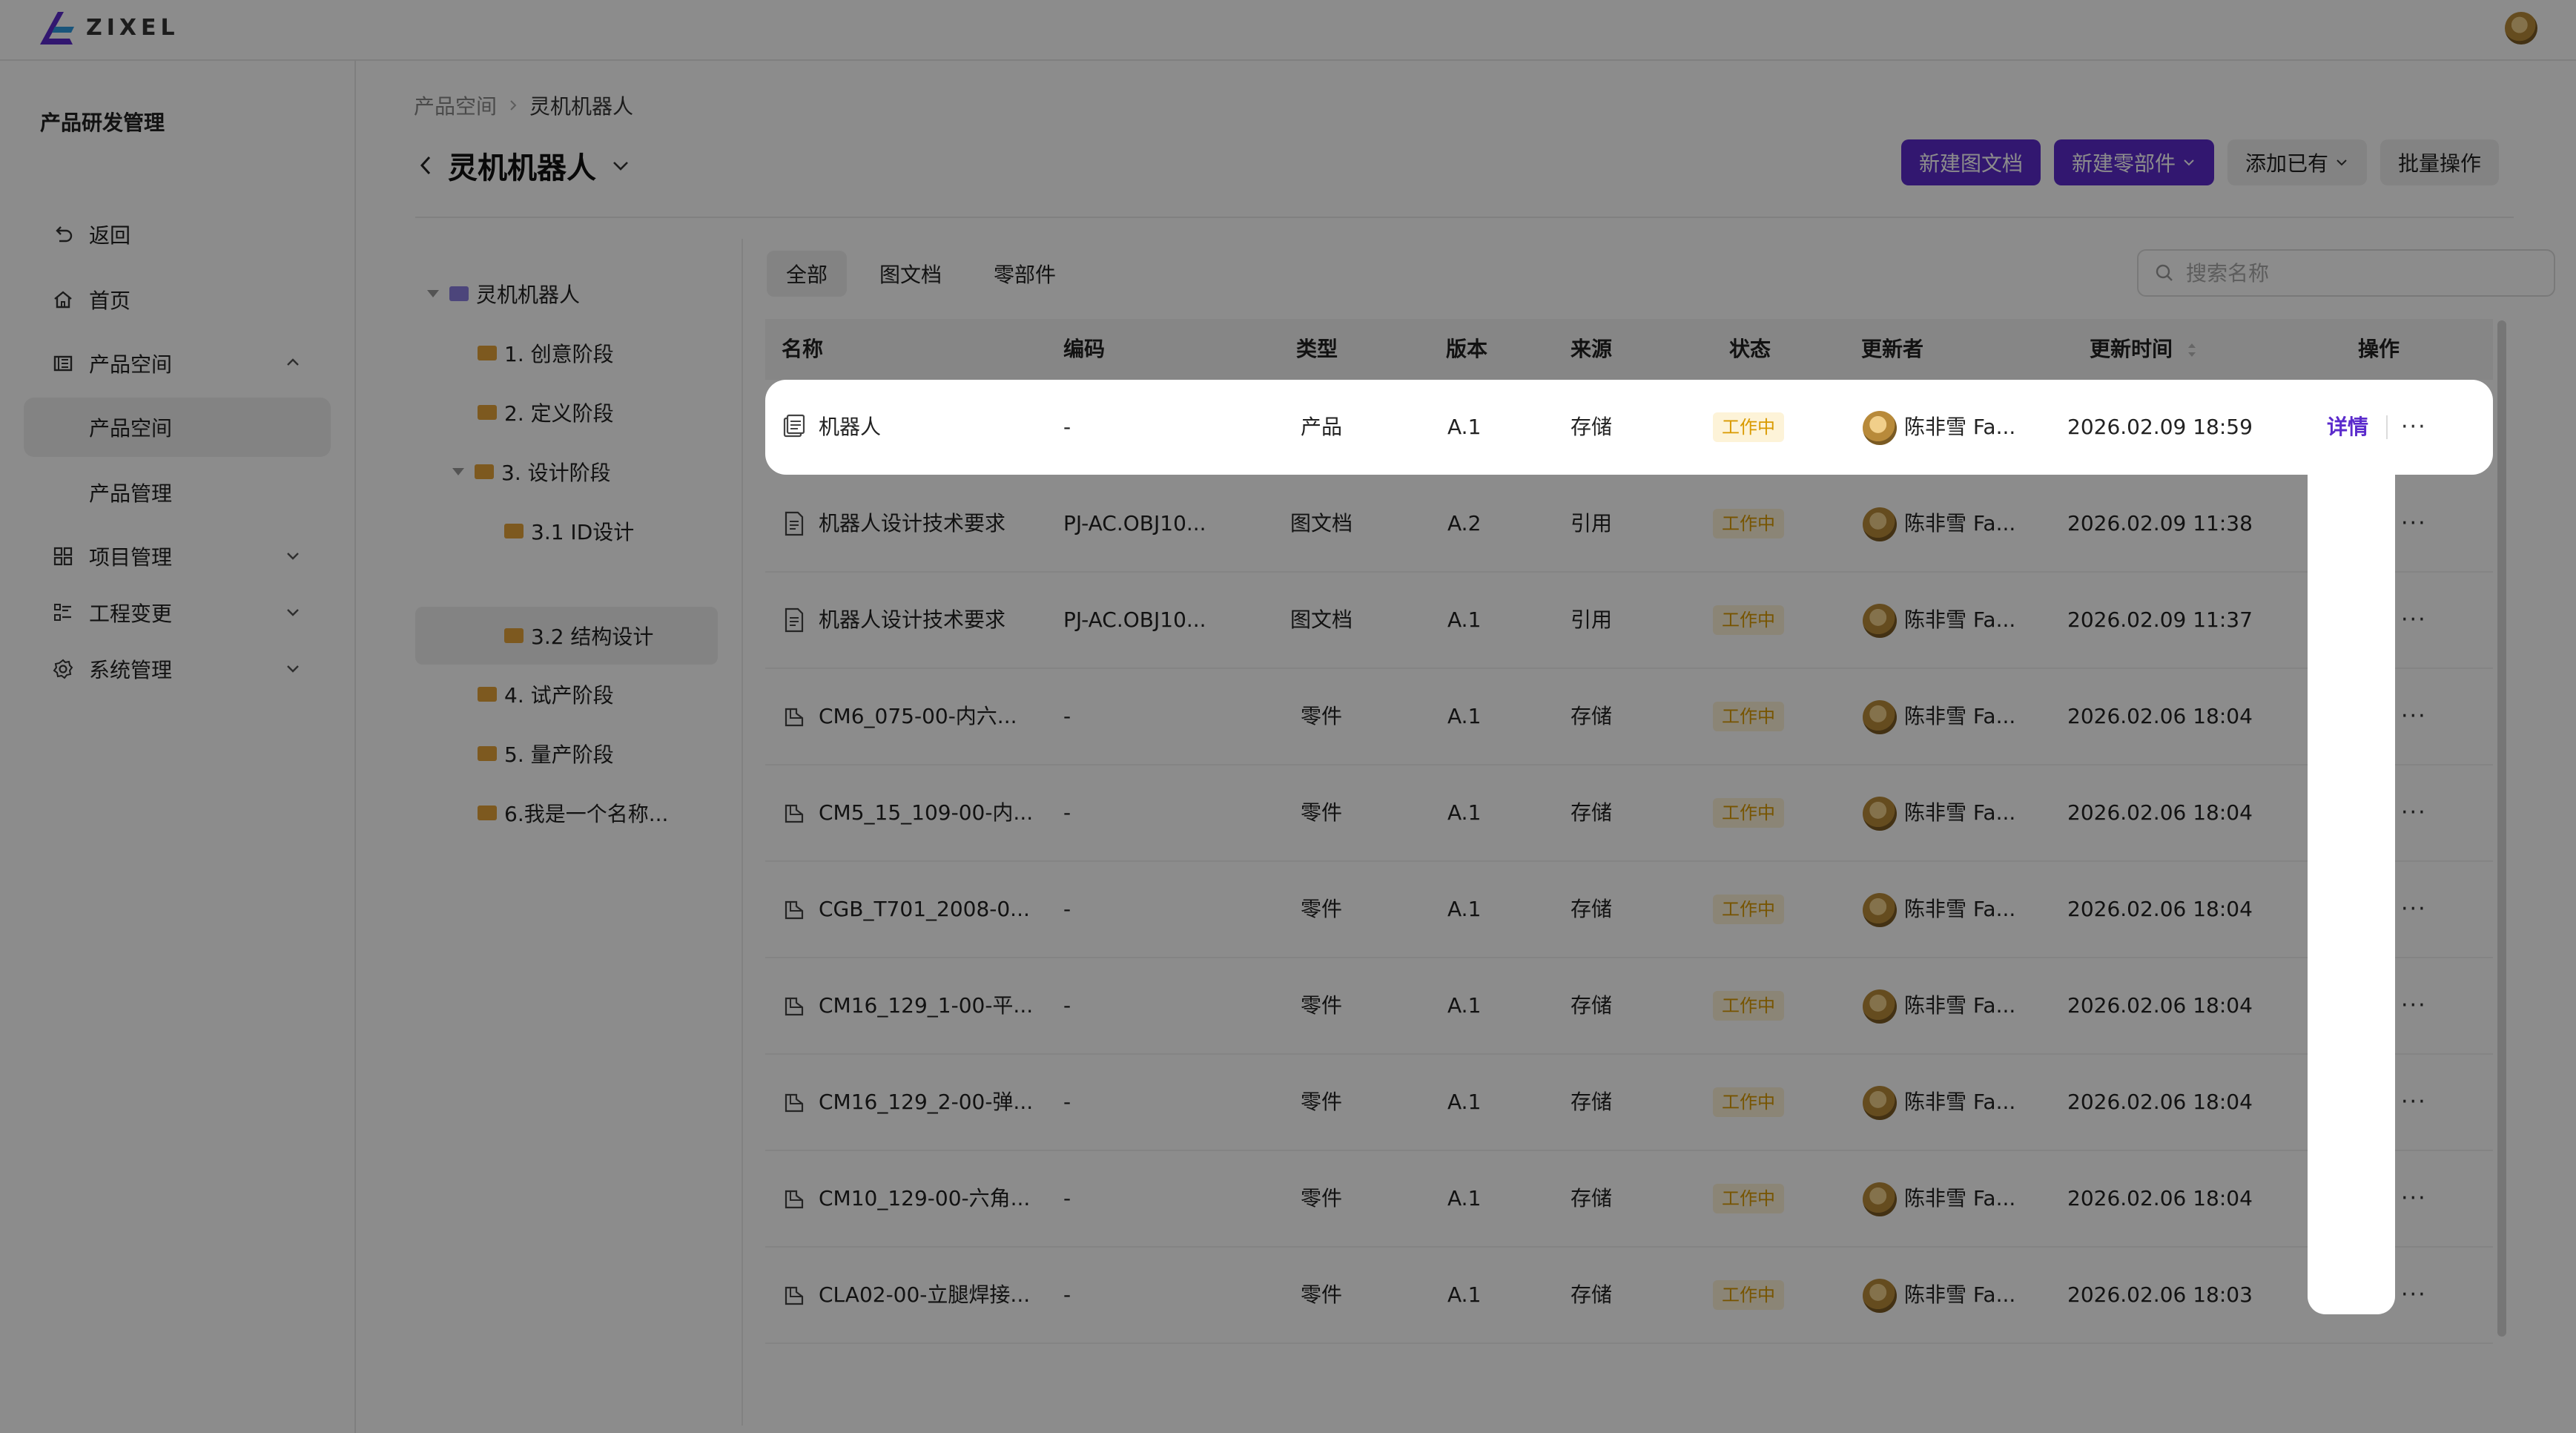 The width and height of the screenshot is (2576, 1433). I want to click on new-document-button: 新建图文档, so click(1970, 162).